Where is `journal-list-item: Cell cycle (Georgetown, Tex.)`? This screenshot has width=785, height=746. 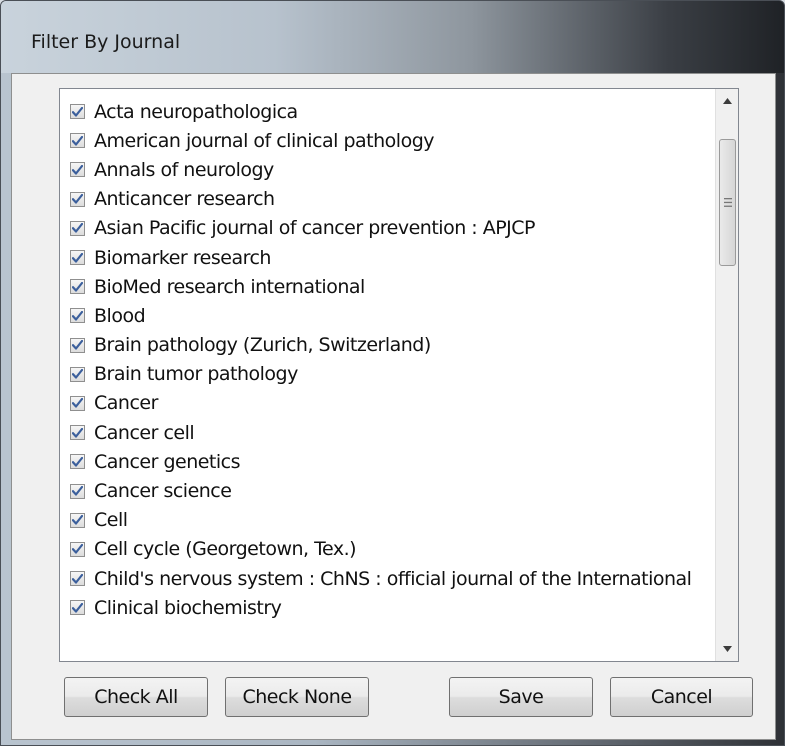
journal-list-item: Cell cycle (Georgetown, Tex.) is located at coordinates (388, 549).